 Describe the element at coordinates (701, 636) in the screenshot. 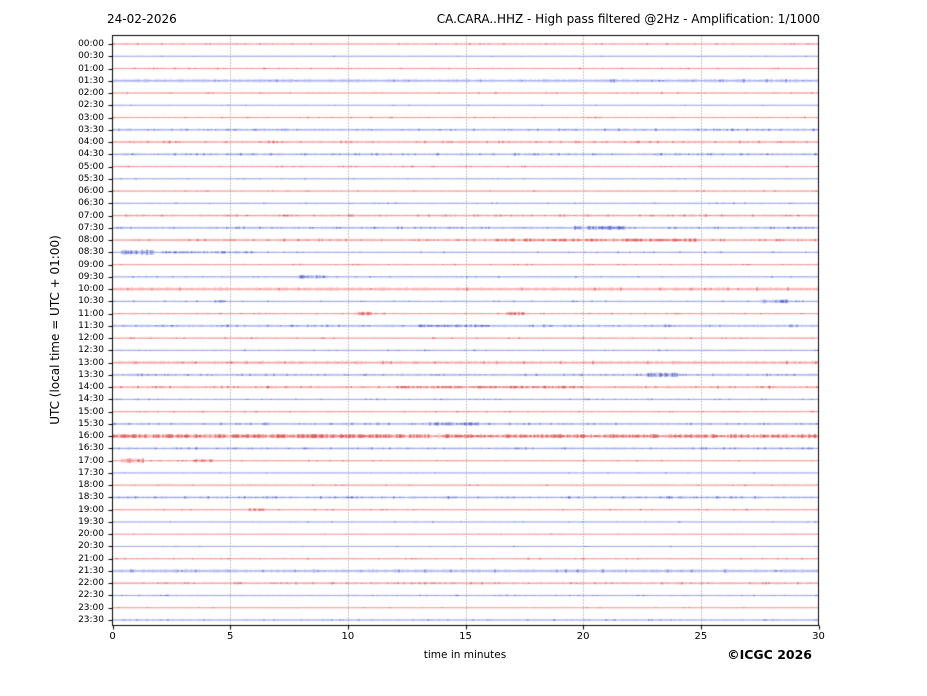

I see `x-tick-label: 25` at that location.